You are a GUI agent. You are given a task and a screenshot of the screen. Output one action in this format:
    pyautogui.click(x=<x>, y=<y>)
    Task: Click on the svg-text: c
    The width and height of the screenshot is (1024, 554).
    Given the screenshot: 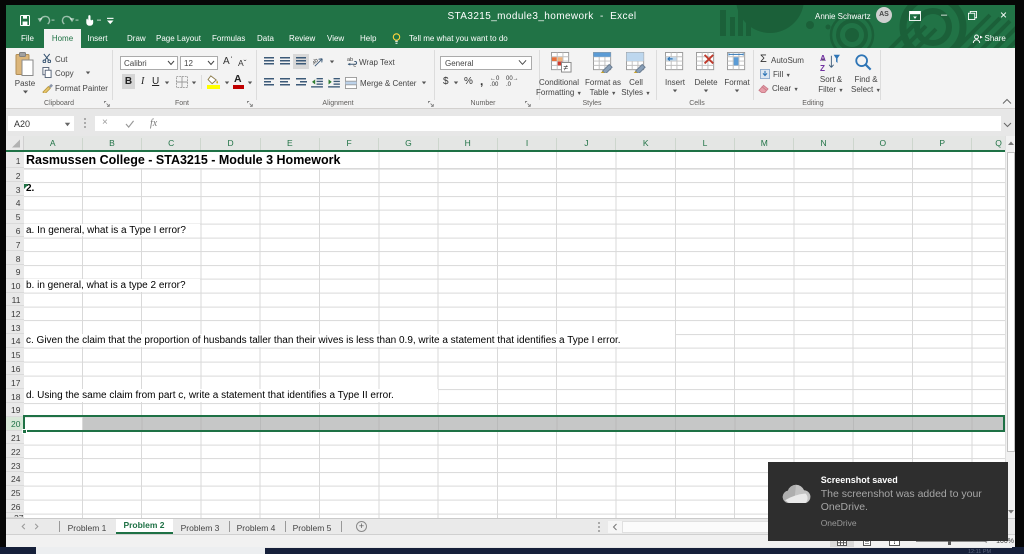 What is the action you would take?
    pyautogui.click(x=354, y=65)
    